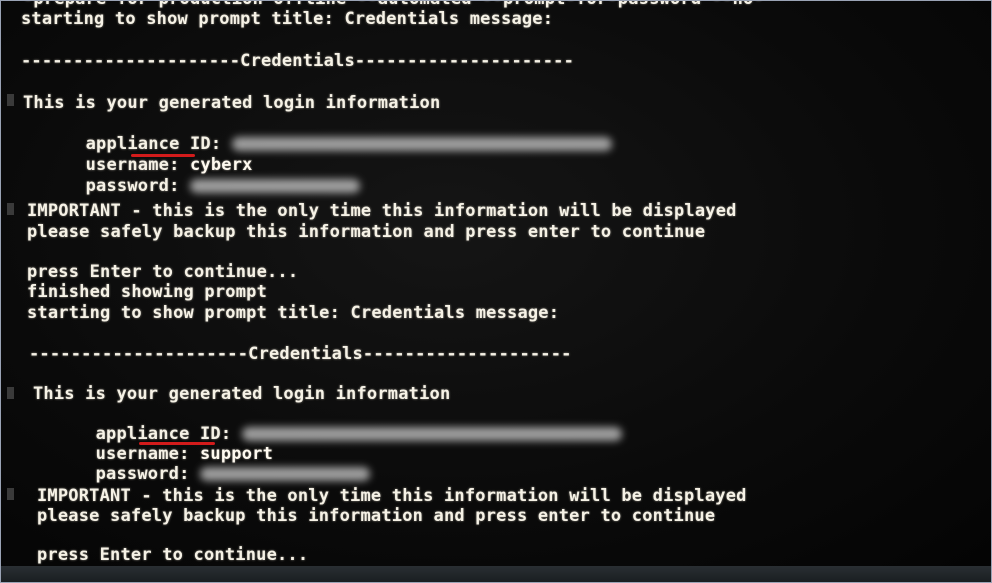  I want to click on finished-line: finished showing prompt, so click(147, 292).